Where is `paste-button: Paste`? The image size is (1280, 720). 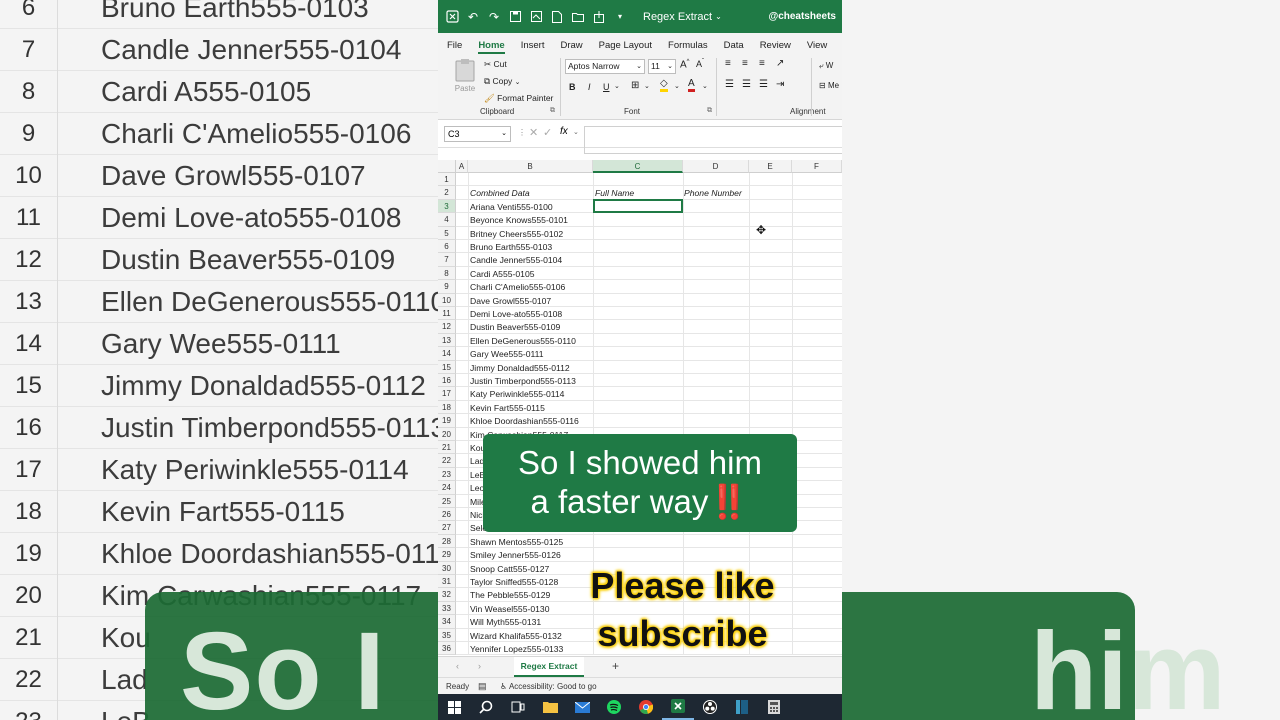 paste-button: Paste is located at coordinates (465, 79).